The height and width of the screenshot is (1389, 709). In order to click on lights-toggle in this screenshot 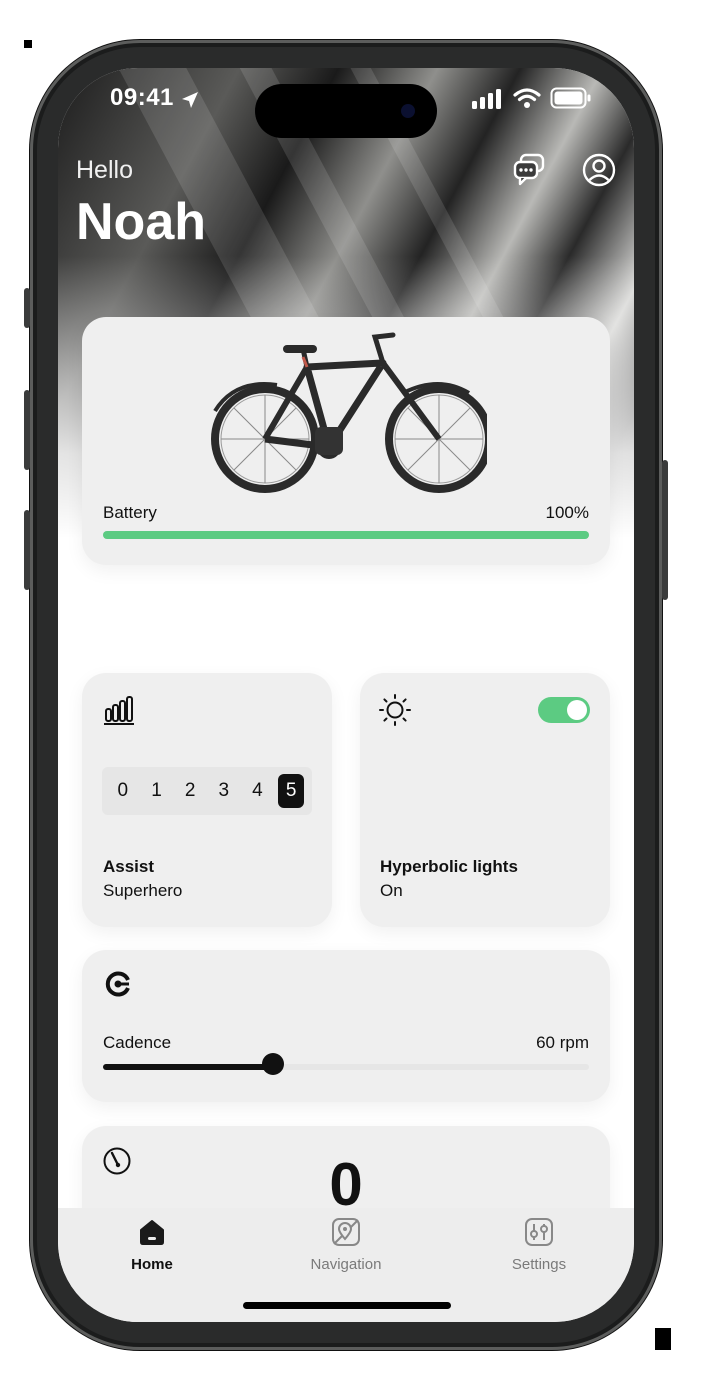, I will do `click(564, 710)`.